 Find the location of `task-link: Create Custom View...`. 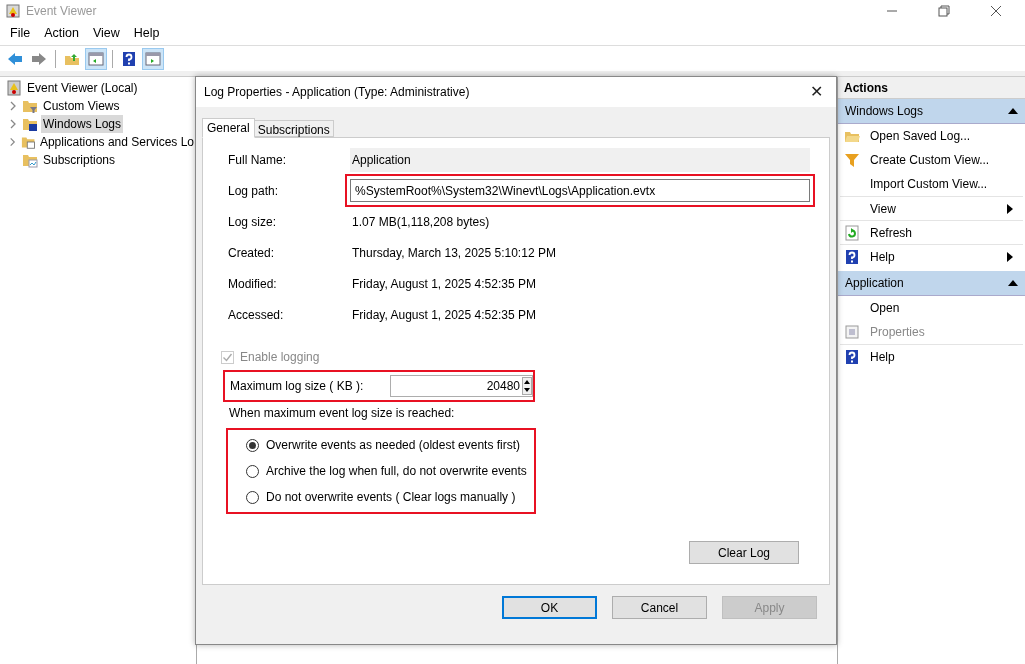

task-link: Create Custom View... is located at coordinates (931, 160).